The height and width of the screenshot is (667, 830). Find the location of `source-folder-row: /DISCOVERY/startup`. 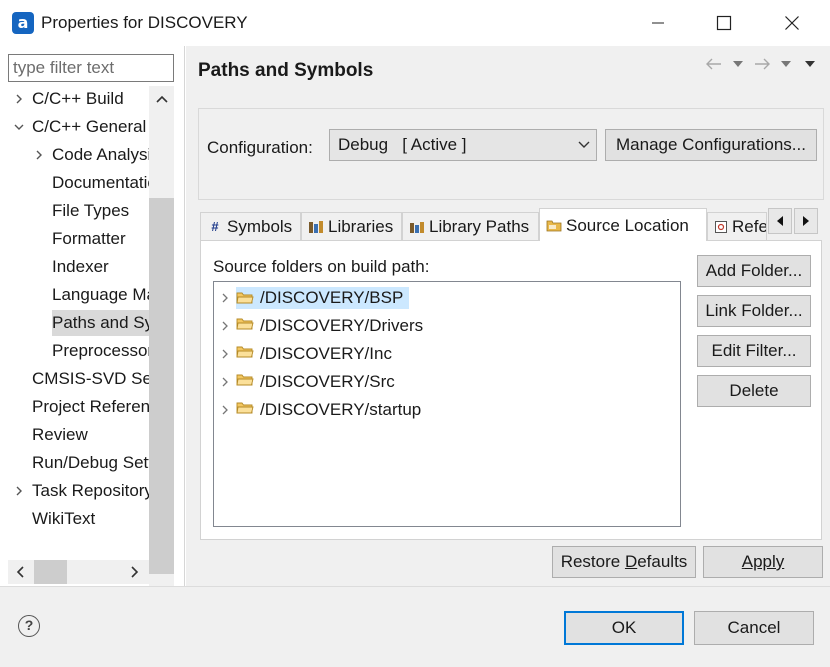

source-folder-row: /DISCOVERY/startup is located at coordinates (447, 410).